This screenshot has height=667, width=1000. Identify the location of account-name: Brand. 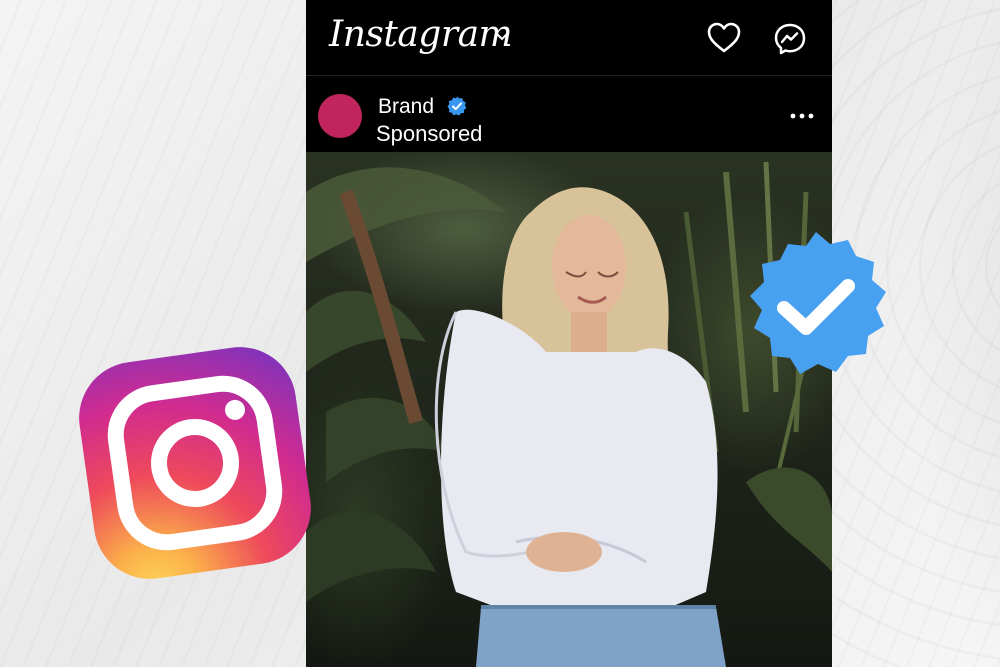
(406, 107).